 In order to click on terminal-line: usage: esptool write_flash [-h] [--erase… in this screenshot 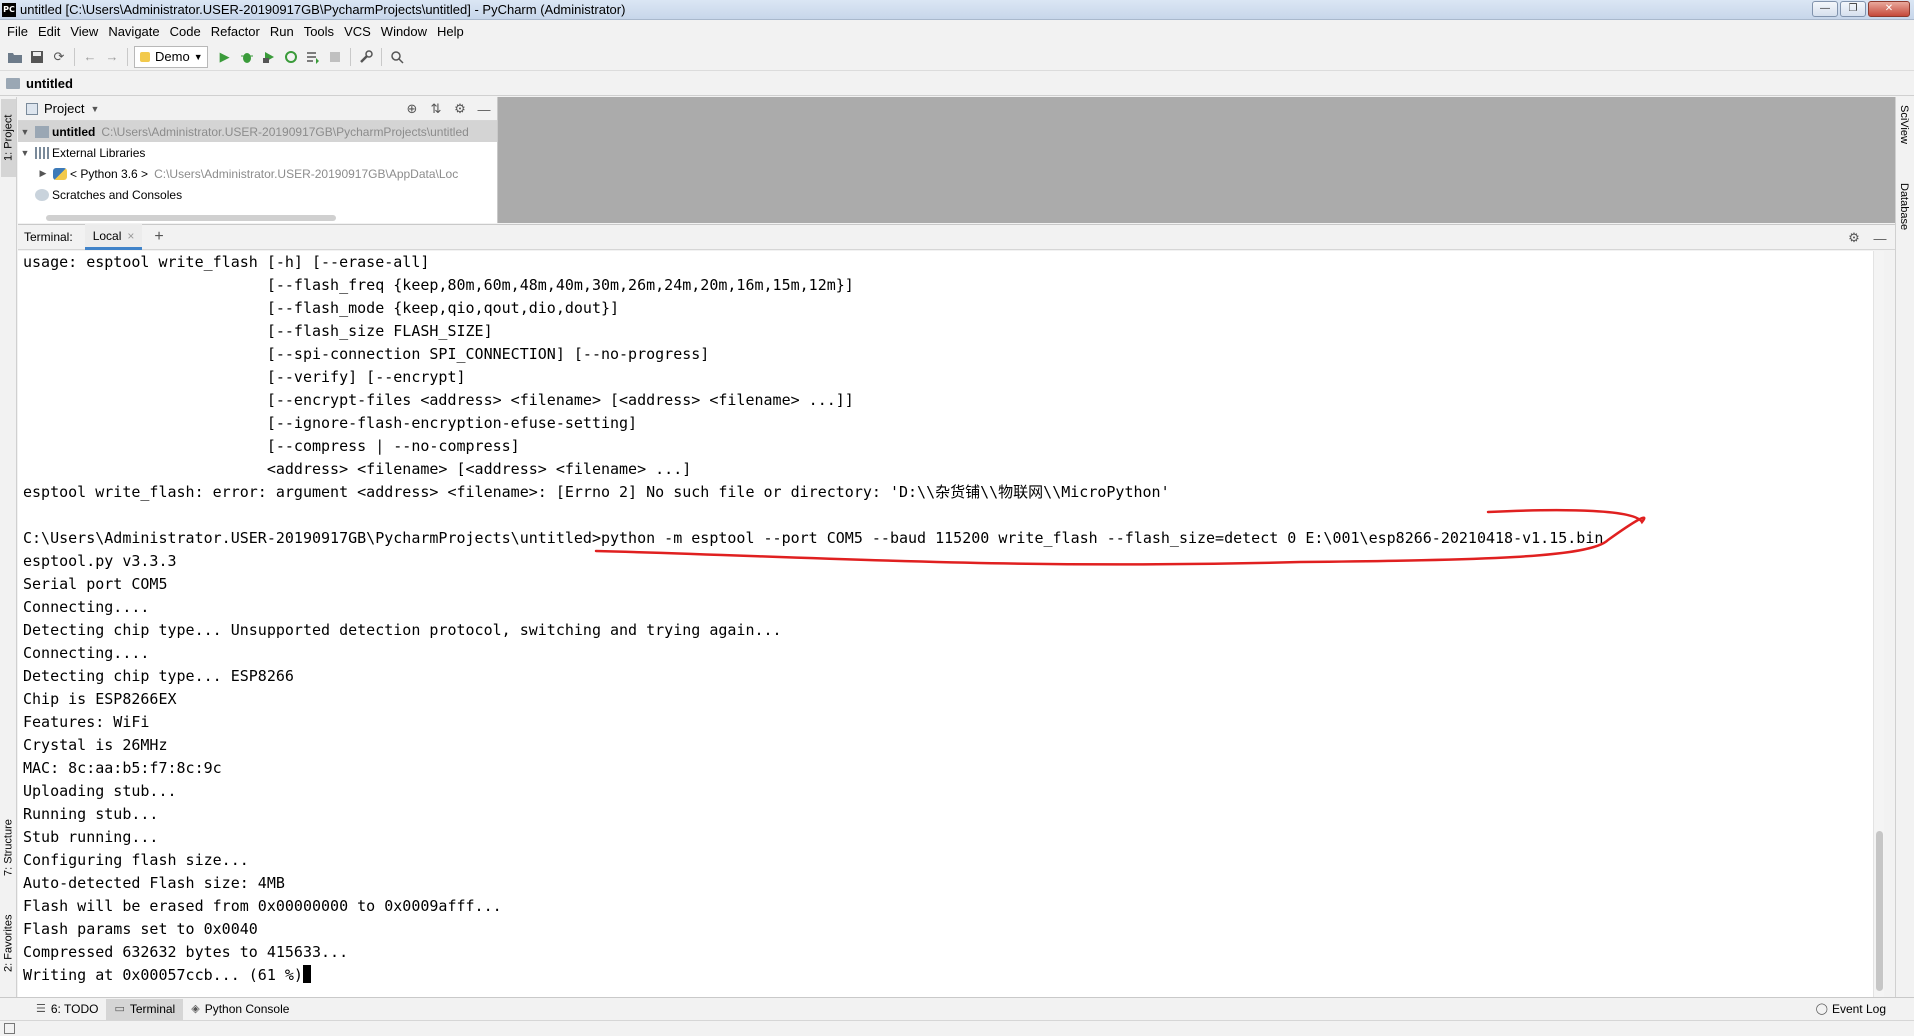, I will do `click(226, 262)`.